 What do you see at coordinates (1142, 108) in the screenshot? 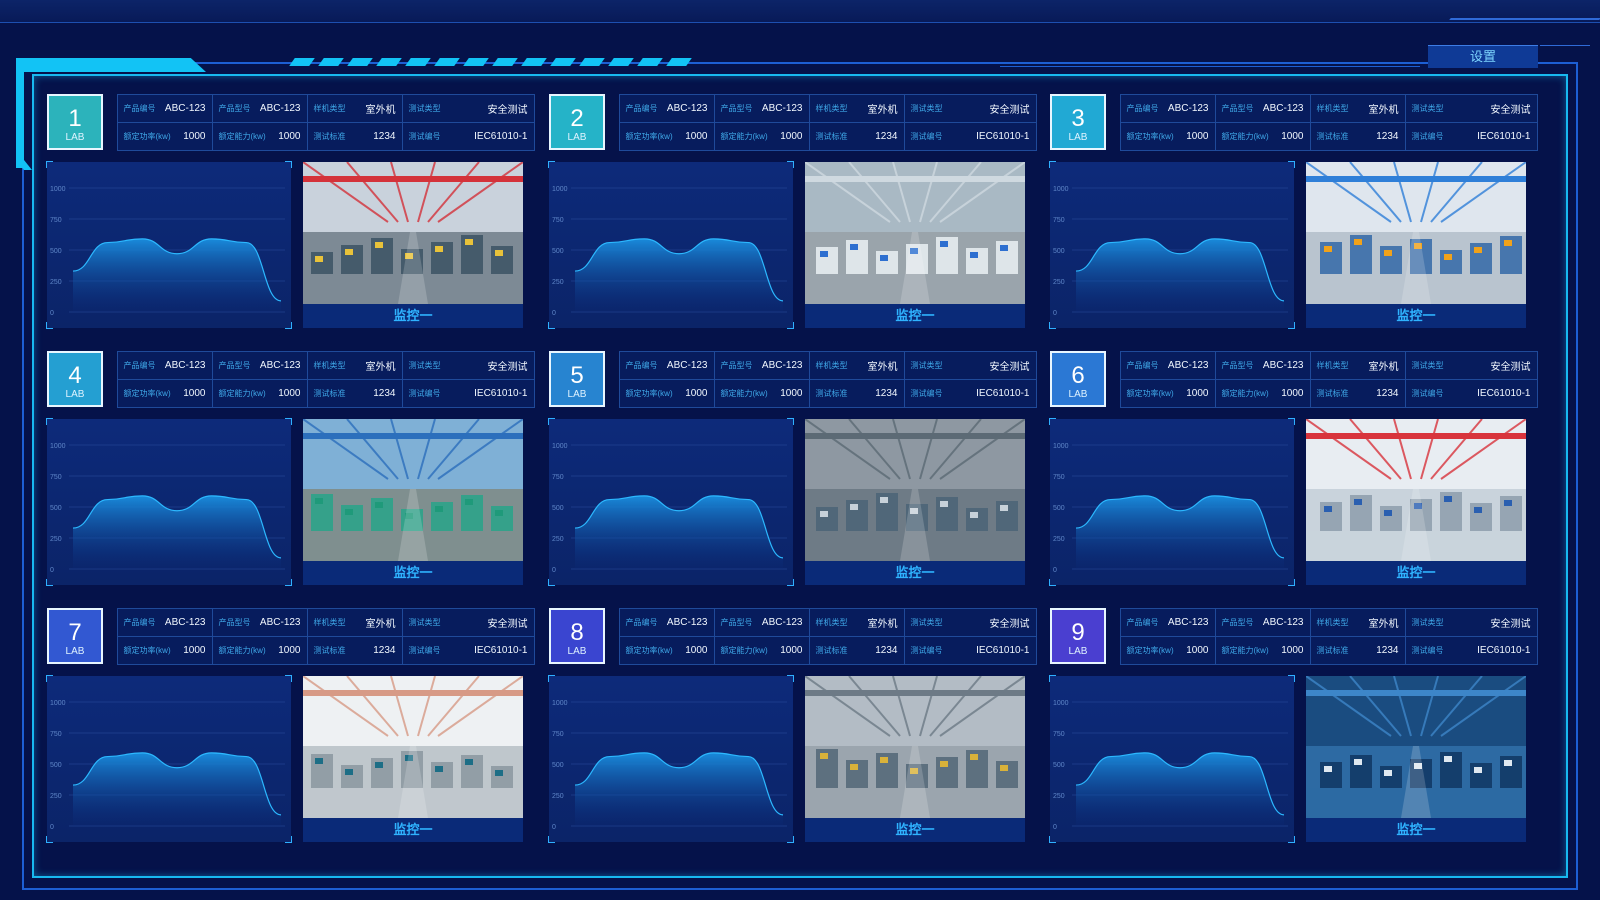
I see `info-label: 产品编号` at bounding box center [1142, 108].